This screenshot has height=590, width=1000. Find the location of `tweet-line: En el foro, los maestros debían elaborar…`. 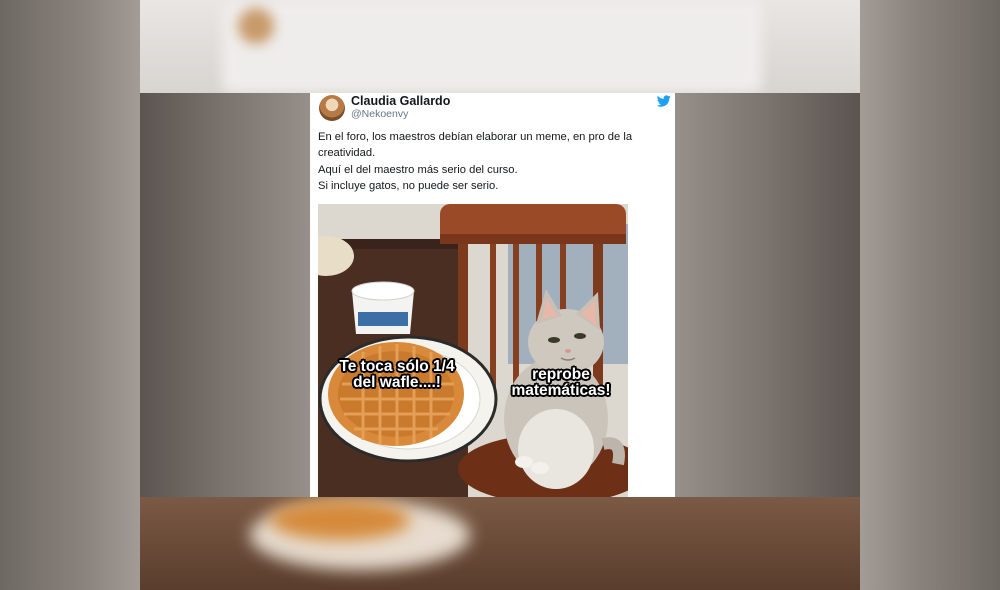

tweet-line: En el foro, los maestros debían elaborar… is located at coordinates (475, 145).